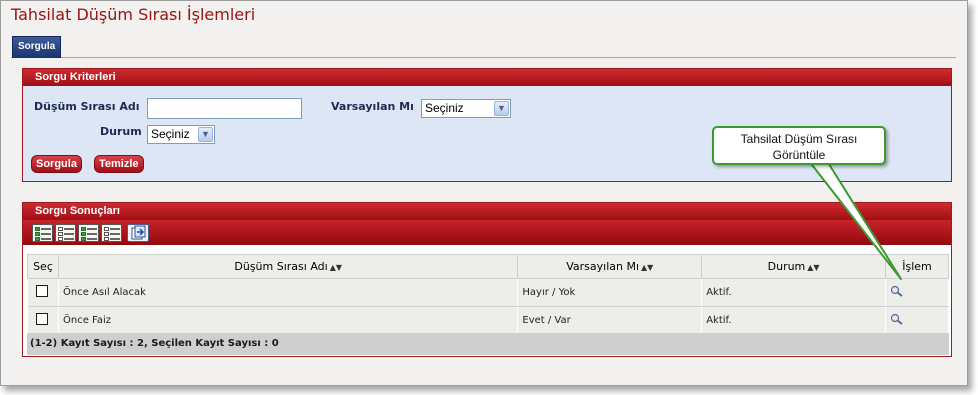 Image resolution: width=978 pixels, height=395 pixels. I want to click on column-header-varsayilan: Varsayılan Mı ▲▼, so click(610, 266).